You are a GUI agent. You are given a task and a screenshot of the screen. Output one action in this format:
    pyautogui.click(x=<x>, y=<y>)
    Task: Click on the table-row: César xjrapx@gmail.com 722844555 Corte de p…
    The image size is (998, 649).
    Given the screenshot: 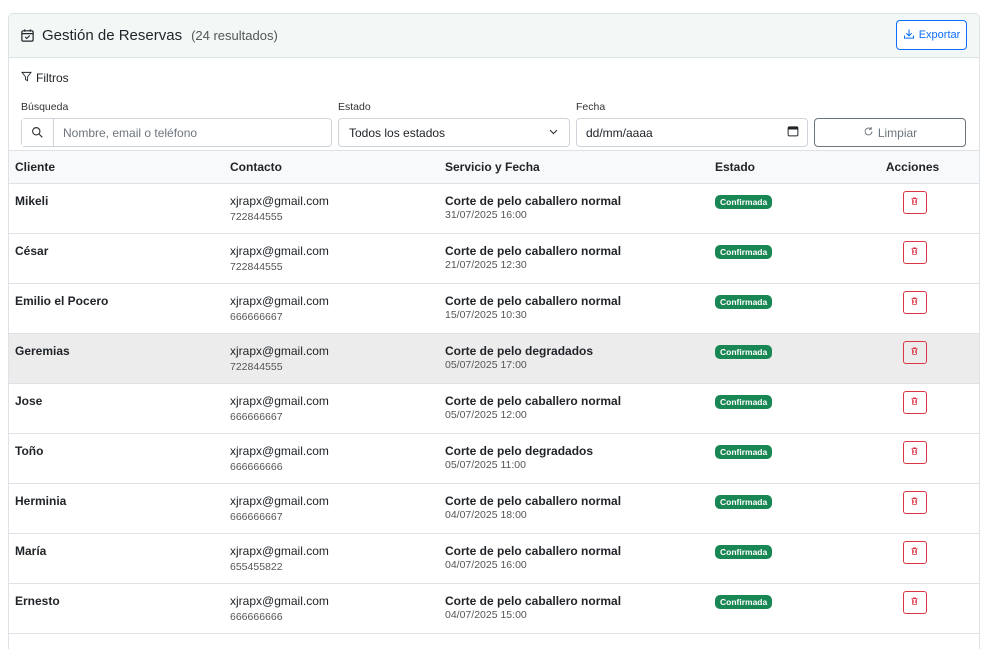 What is the action you would take?
    pyautogui.click(x=494, y=258)
    